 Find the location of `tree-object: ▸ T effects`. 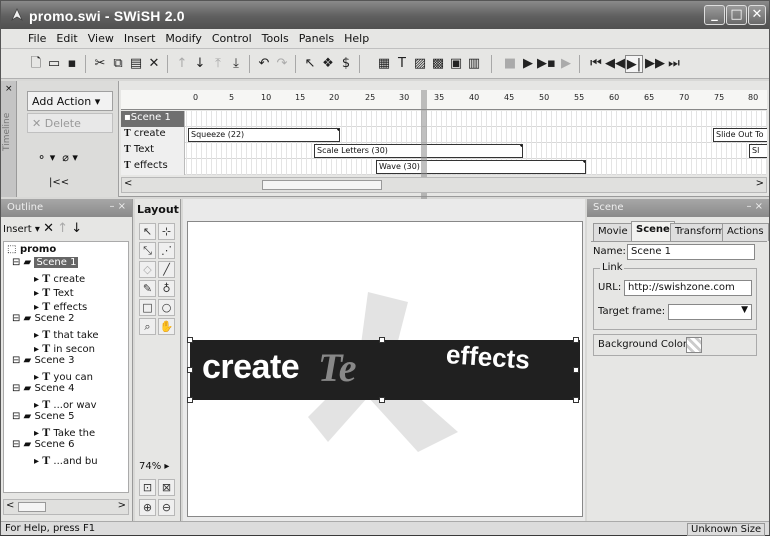

tree-object: ▸ T effects is located at coordinates (60, 306).